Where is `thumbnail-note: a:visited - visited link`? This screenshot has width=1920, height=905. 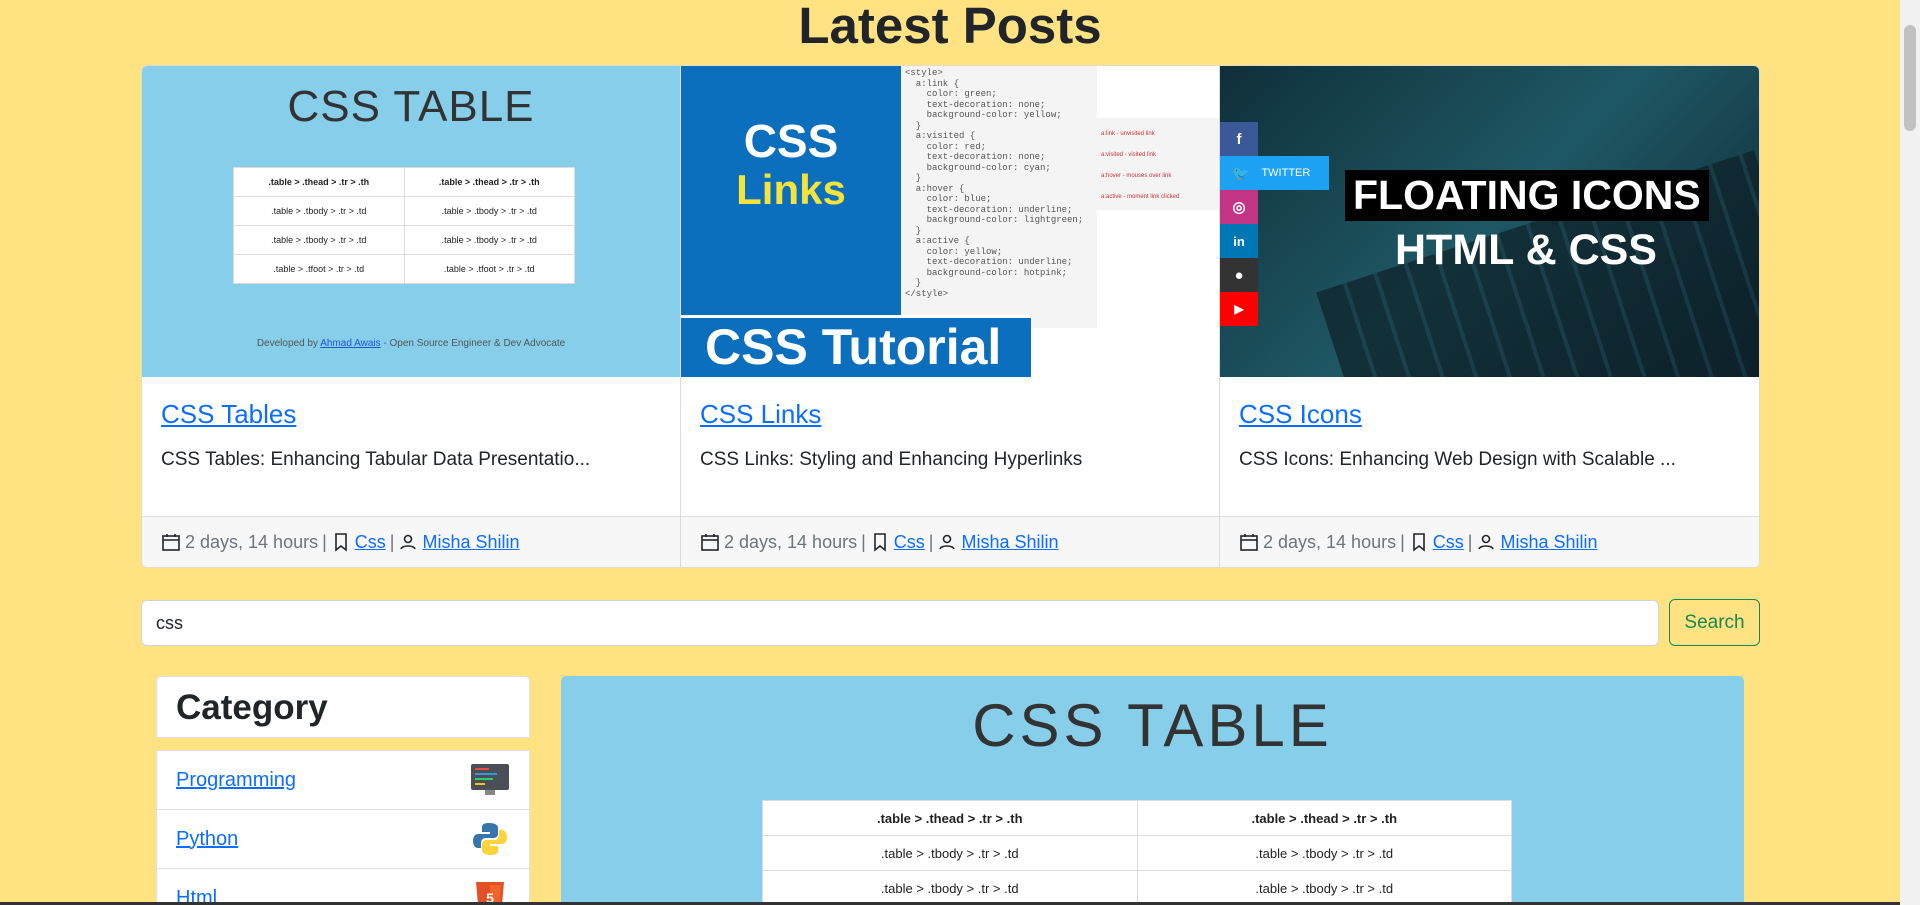 thumbnail-note: a:visited - visited link is located at coordinates (1129, 155).